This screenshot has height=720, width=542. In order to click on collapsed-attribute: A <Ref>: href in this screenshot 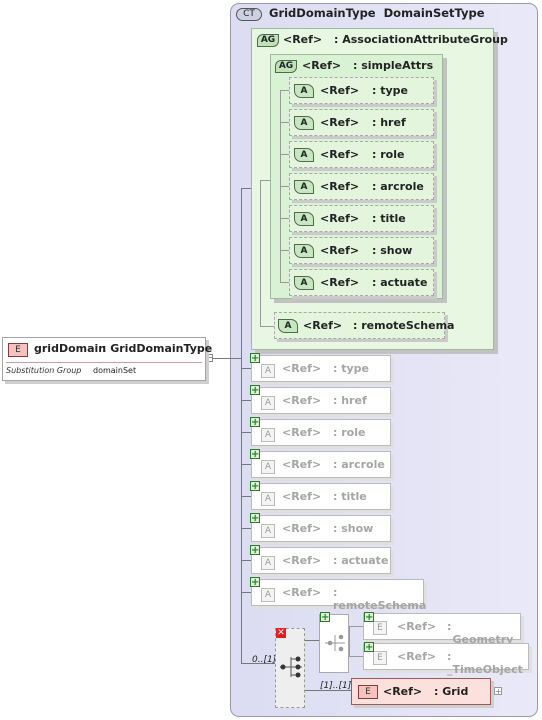, I will do `click(321, 400)`.